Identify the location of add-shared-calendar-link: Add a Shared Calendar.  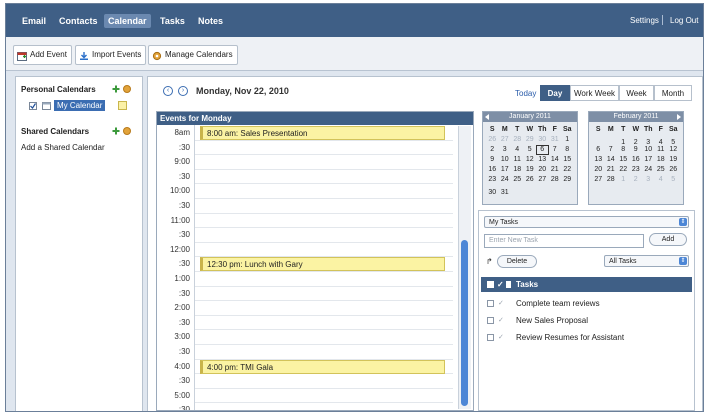
(63, 147).